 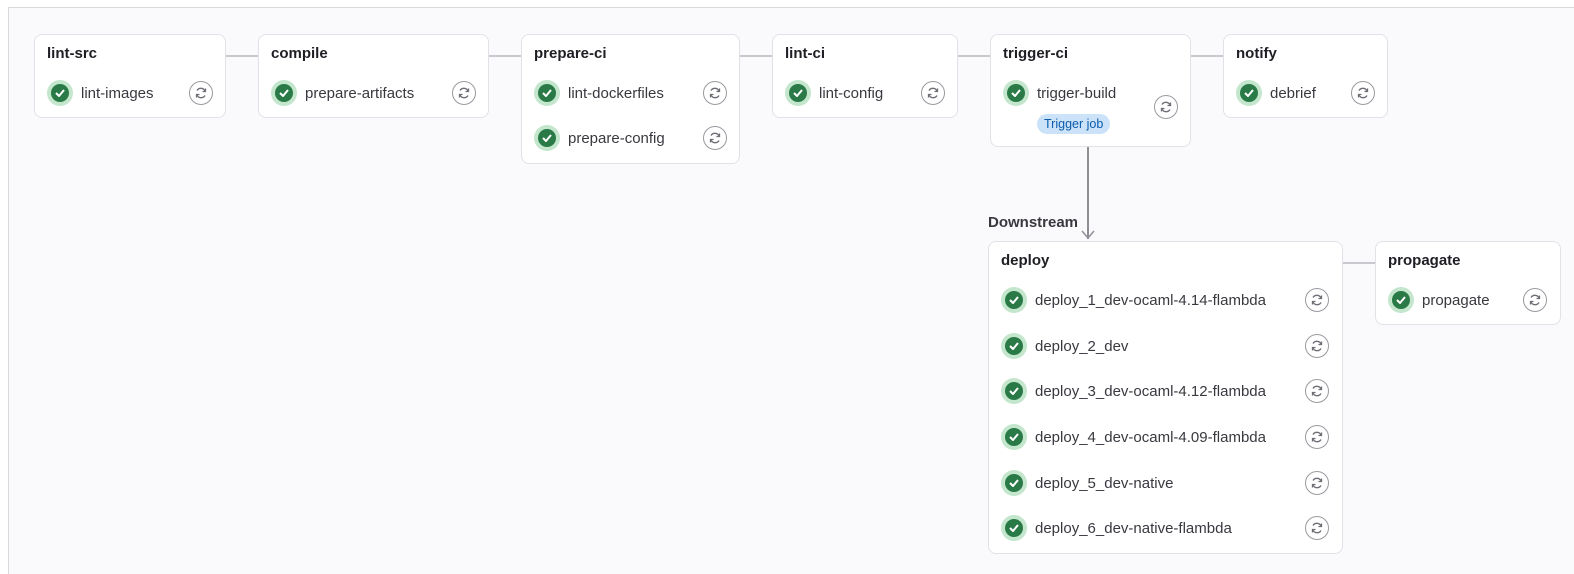 I want to click on job-name: debrief, so click(x=1293, y=93).